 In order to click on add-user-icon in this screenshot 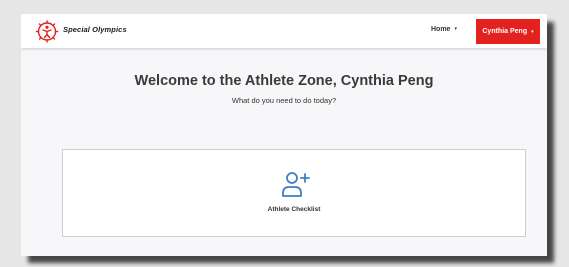, I will do `click(296, 184)`.